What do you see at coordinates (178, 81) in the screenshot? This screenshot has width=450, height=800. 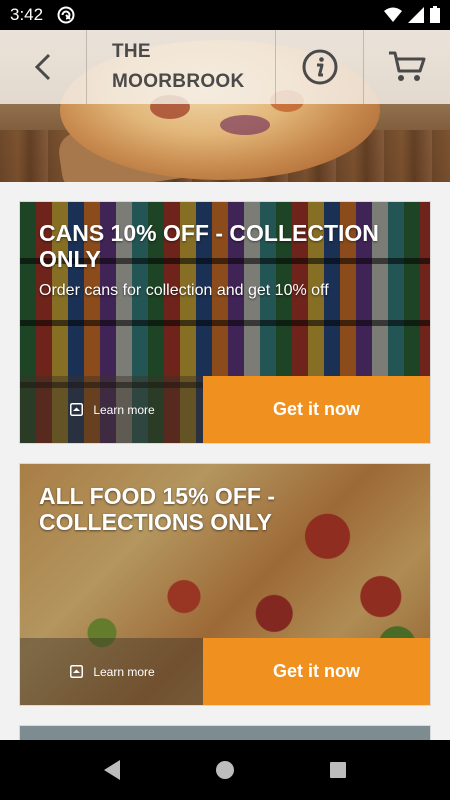 I see `title-line-2: MOORBROOK` at bounding box center [178, 81].